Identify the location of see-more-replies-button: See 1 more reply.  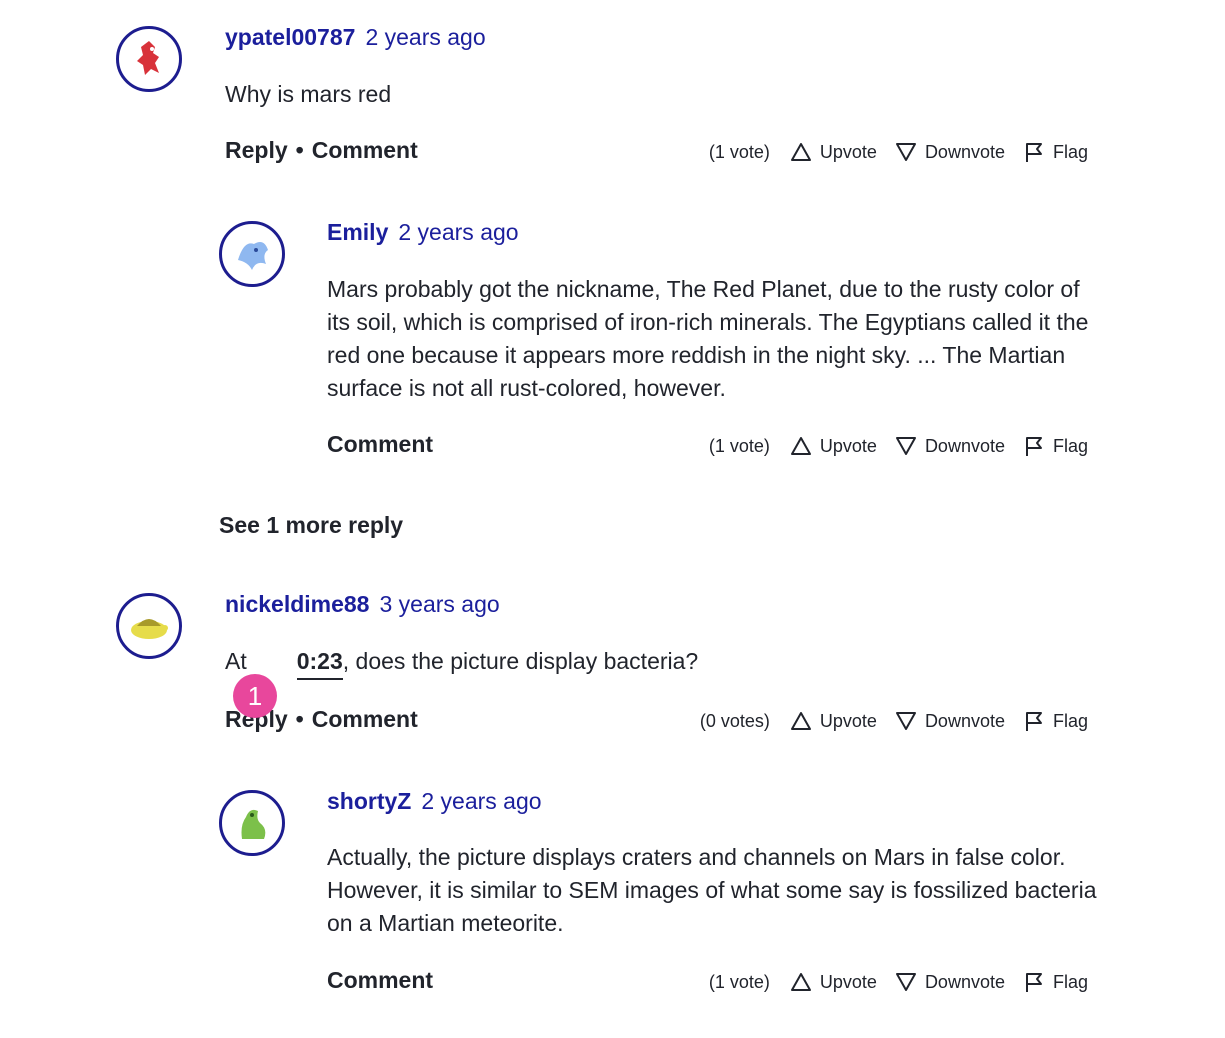
(311, 525).